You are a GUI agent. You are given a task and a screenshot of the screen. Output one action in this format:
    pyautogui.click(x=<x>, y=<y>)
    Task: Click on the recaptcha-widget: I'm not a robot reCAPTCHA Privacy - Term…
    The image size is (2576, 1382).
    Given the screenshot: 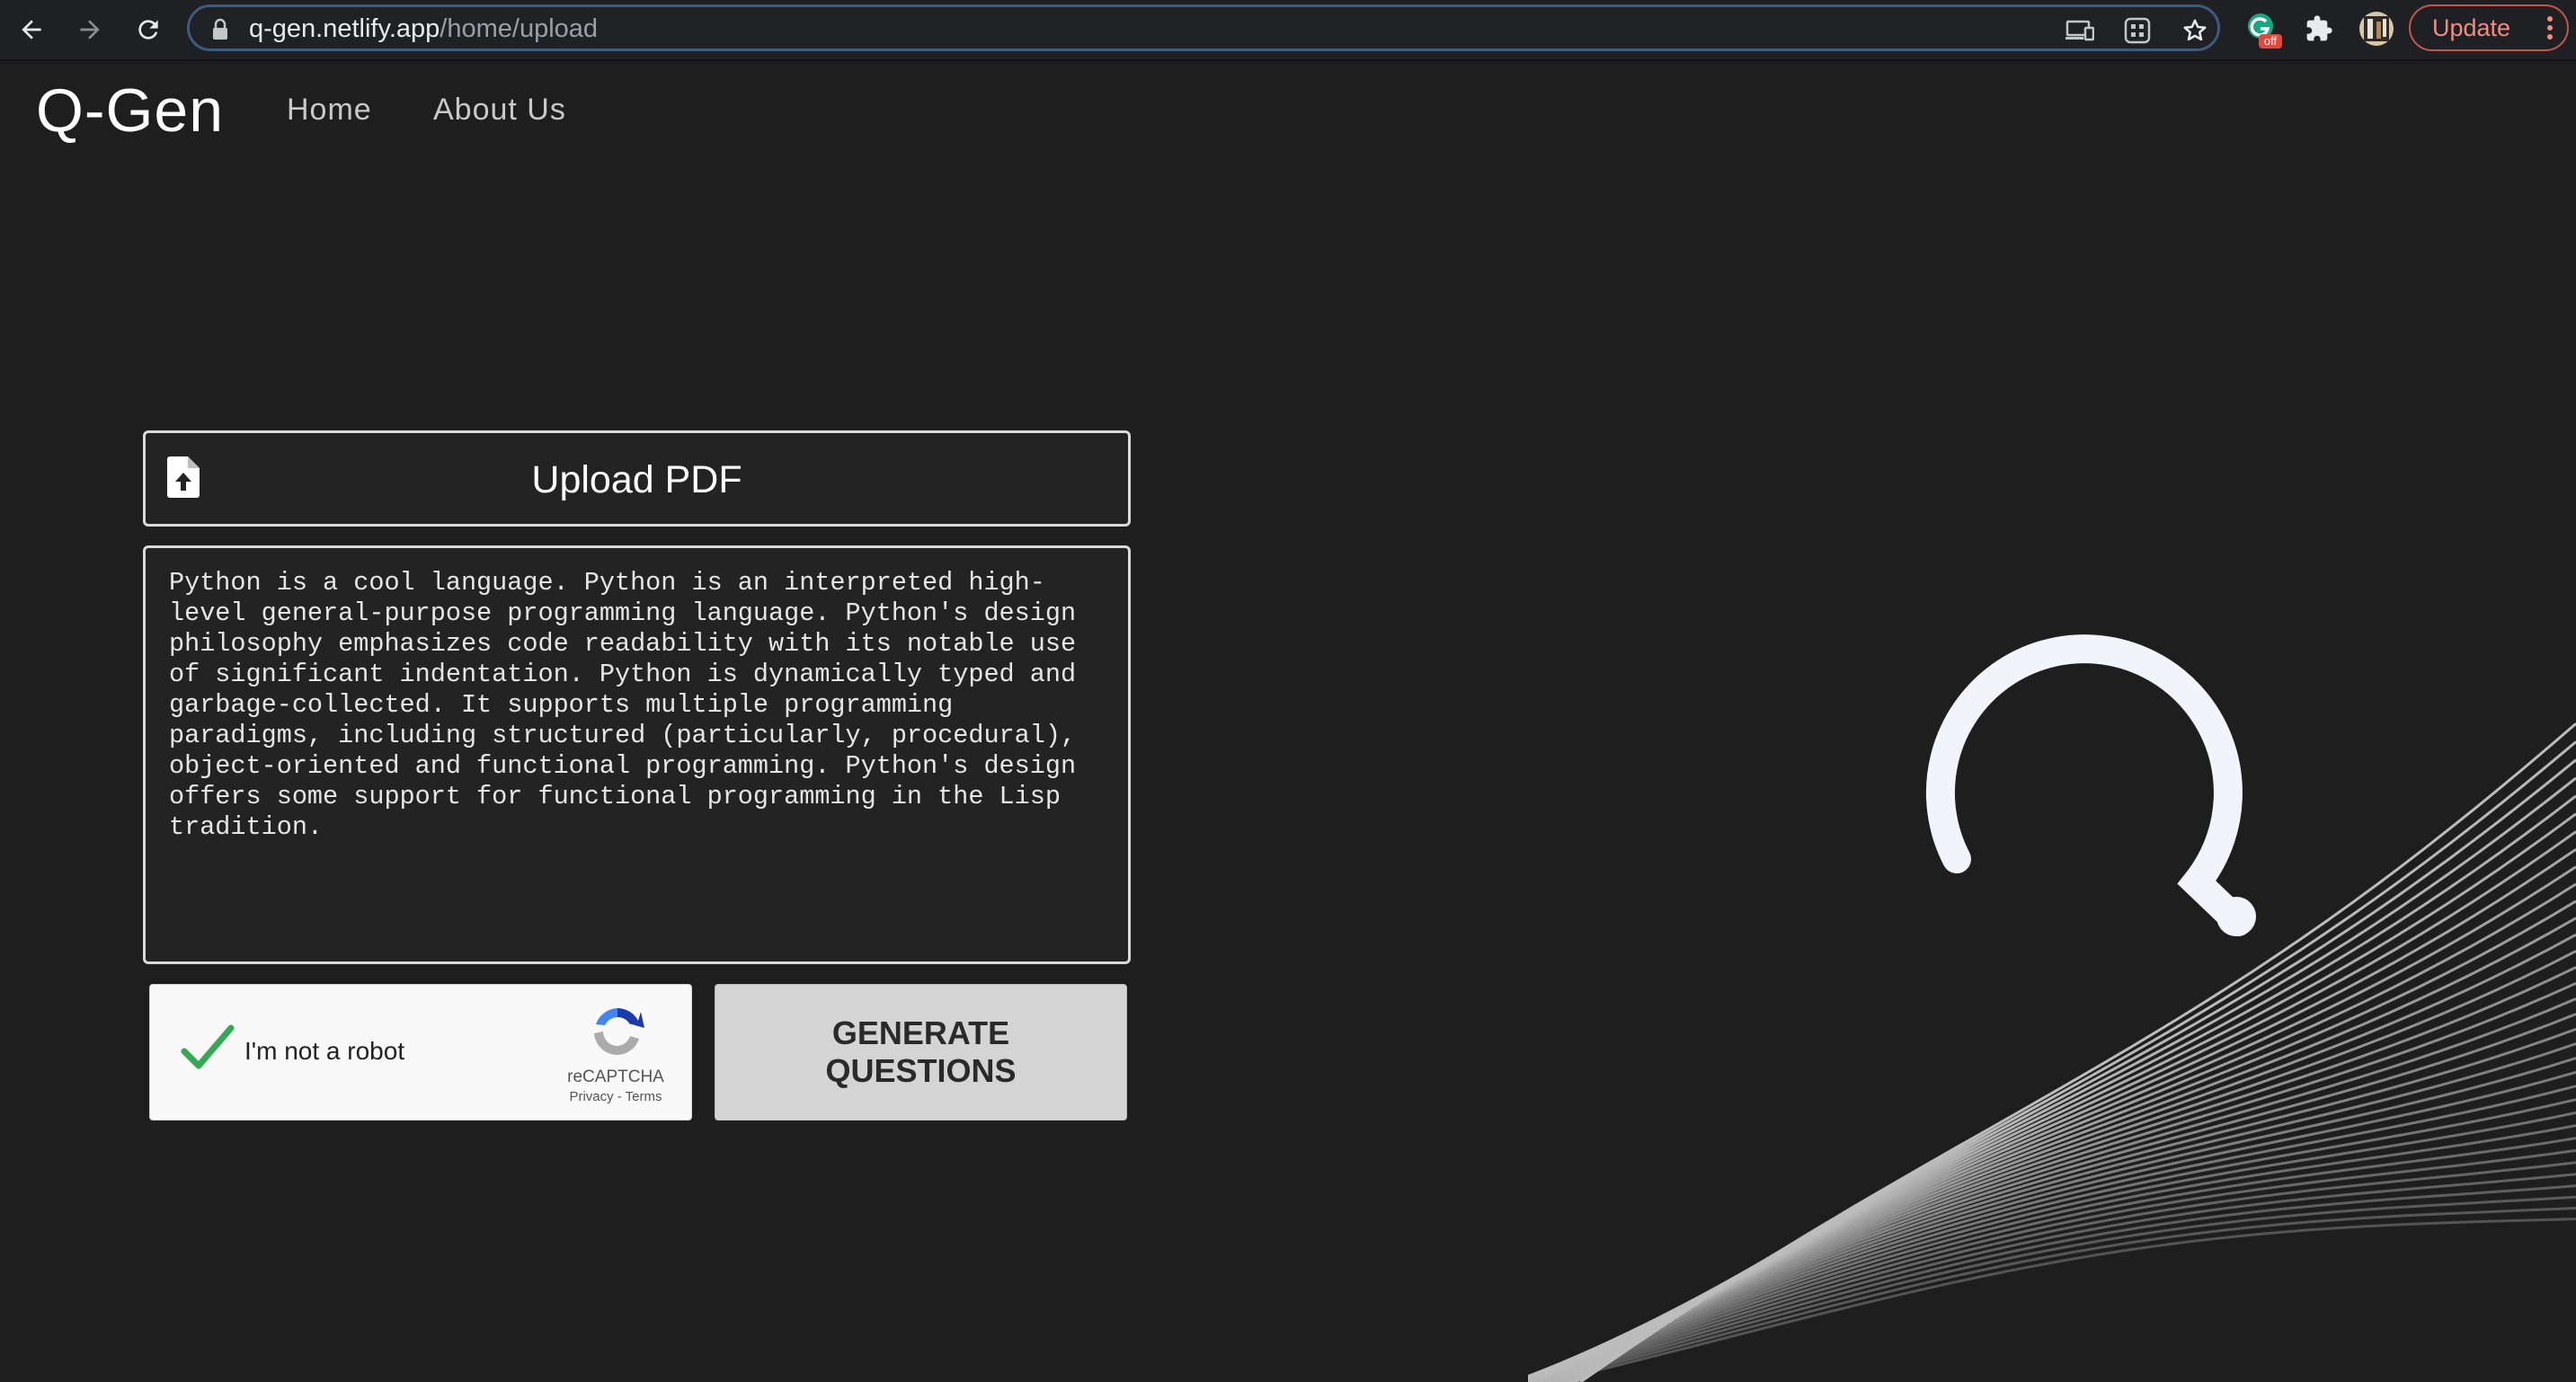 What is the action you would take?
    pyautogui.click(x=420, y=1052)
    